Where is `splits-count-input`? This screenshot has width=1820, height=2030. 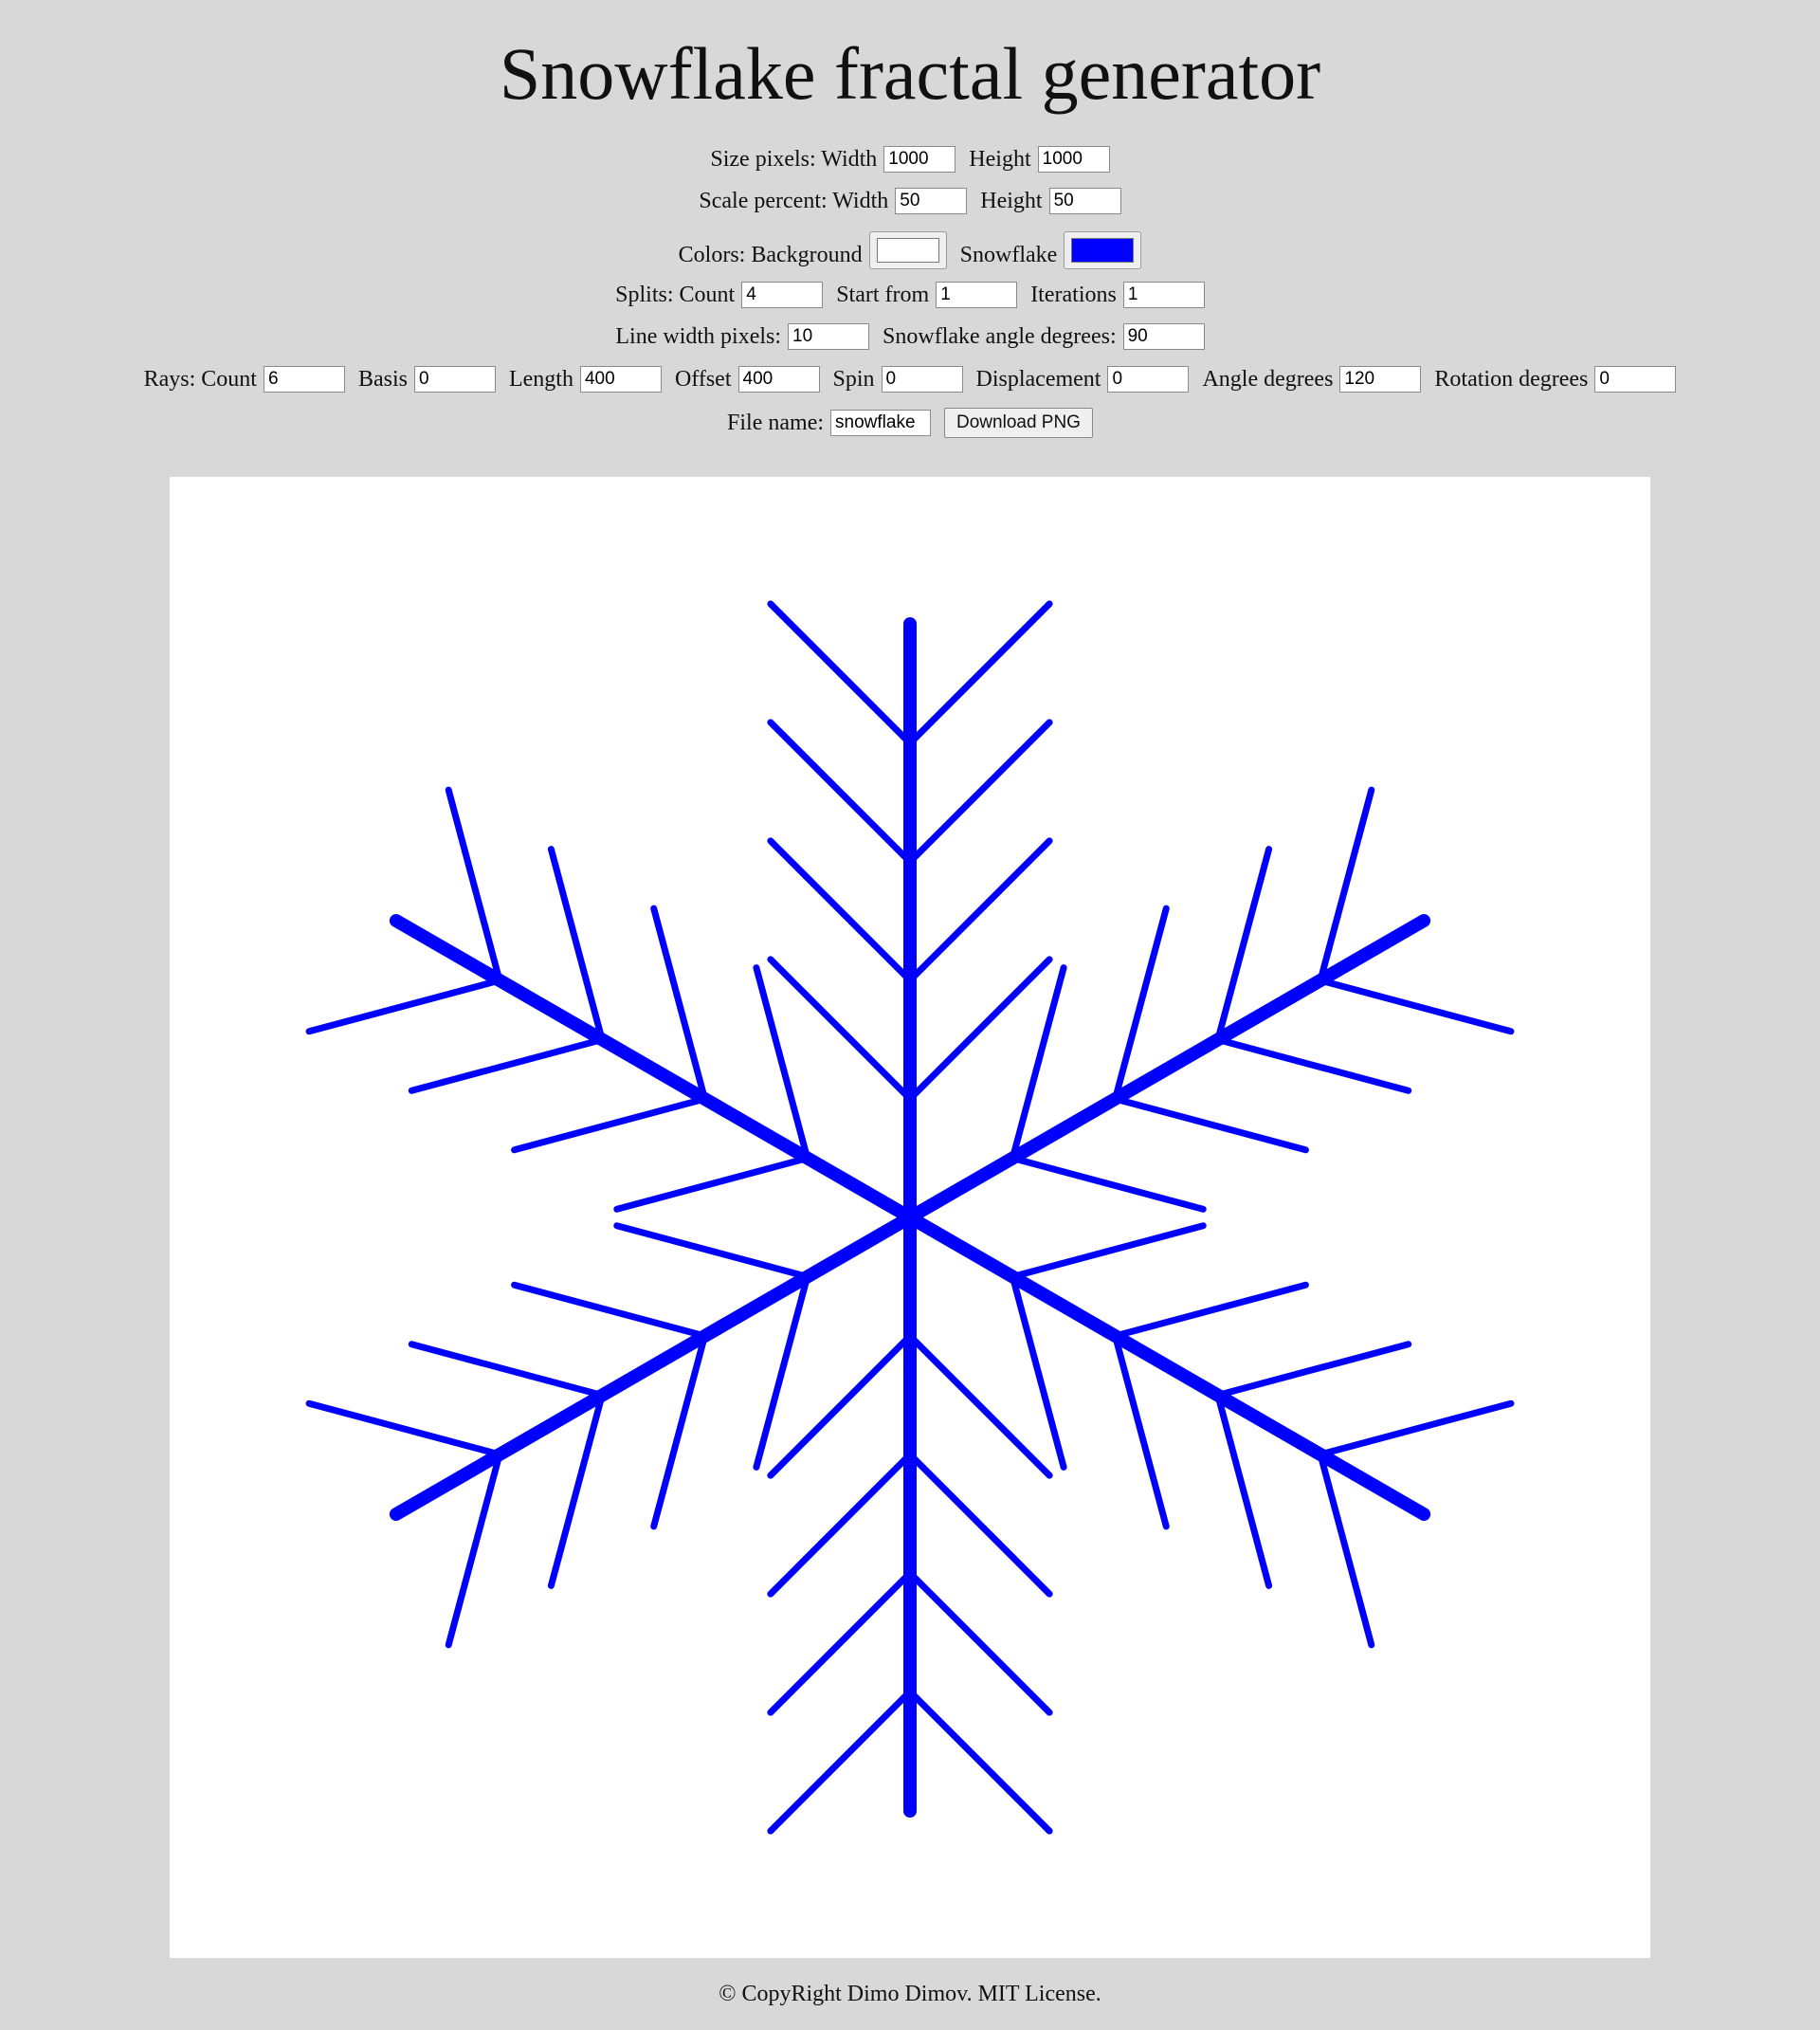 splits-count-input is located at coordinates (782, 295).